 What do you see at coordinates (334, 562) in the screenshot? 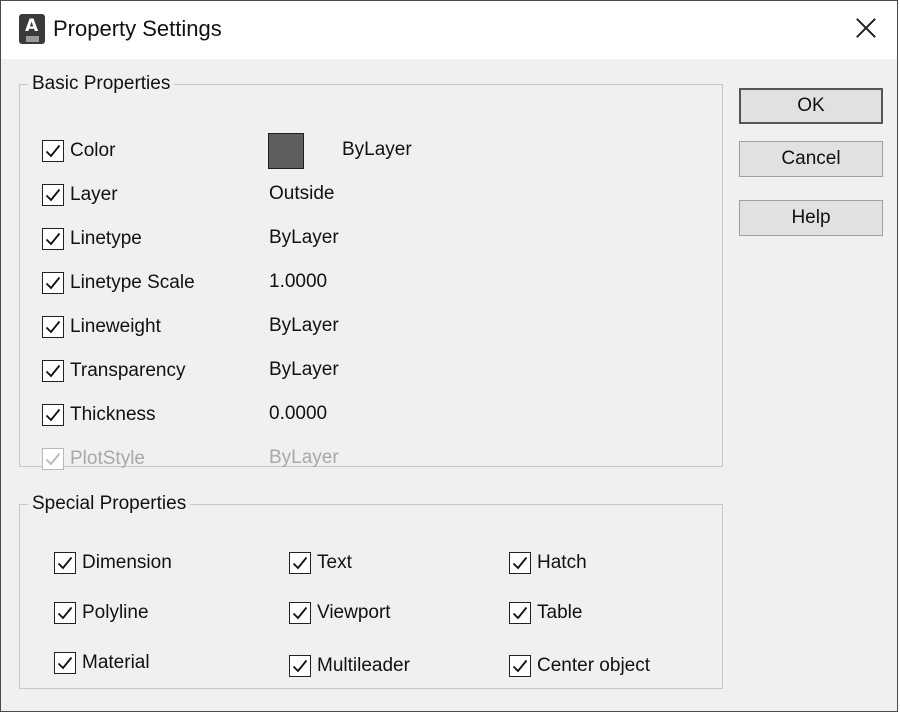
I see `text-label: Text` at bounding box center [334, 562].